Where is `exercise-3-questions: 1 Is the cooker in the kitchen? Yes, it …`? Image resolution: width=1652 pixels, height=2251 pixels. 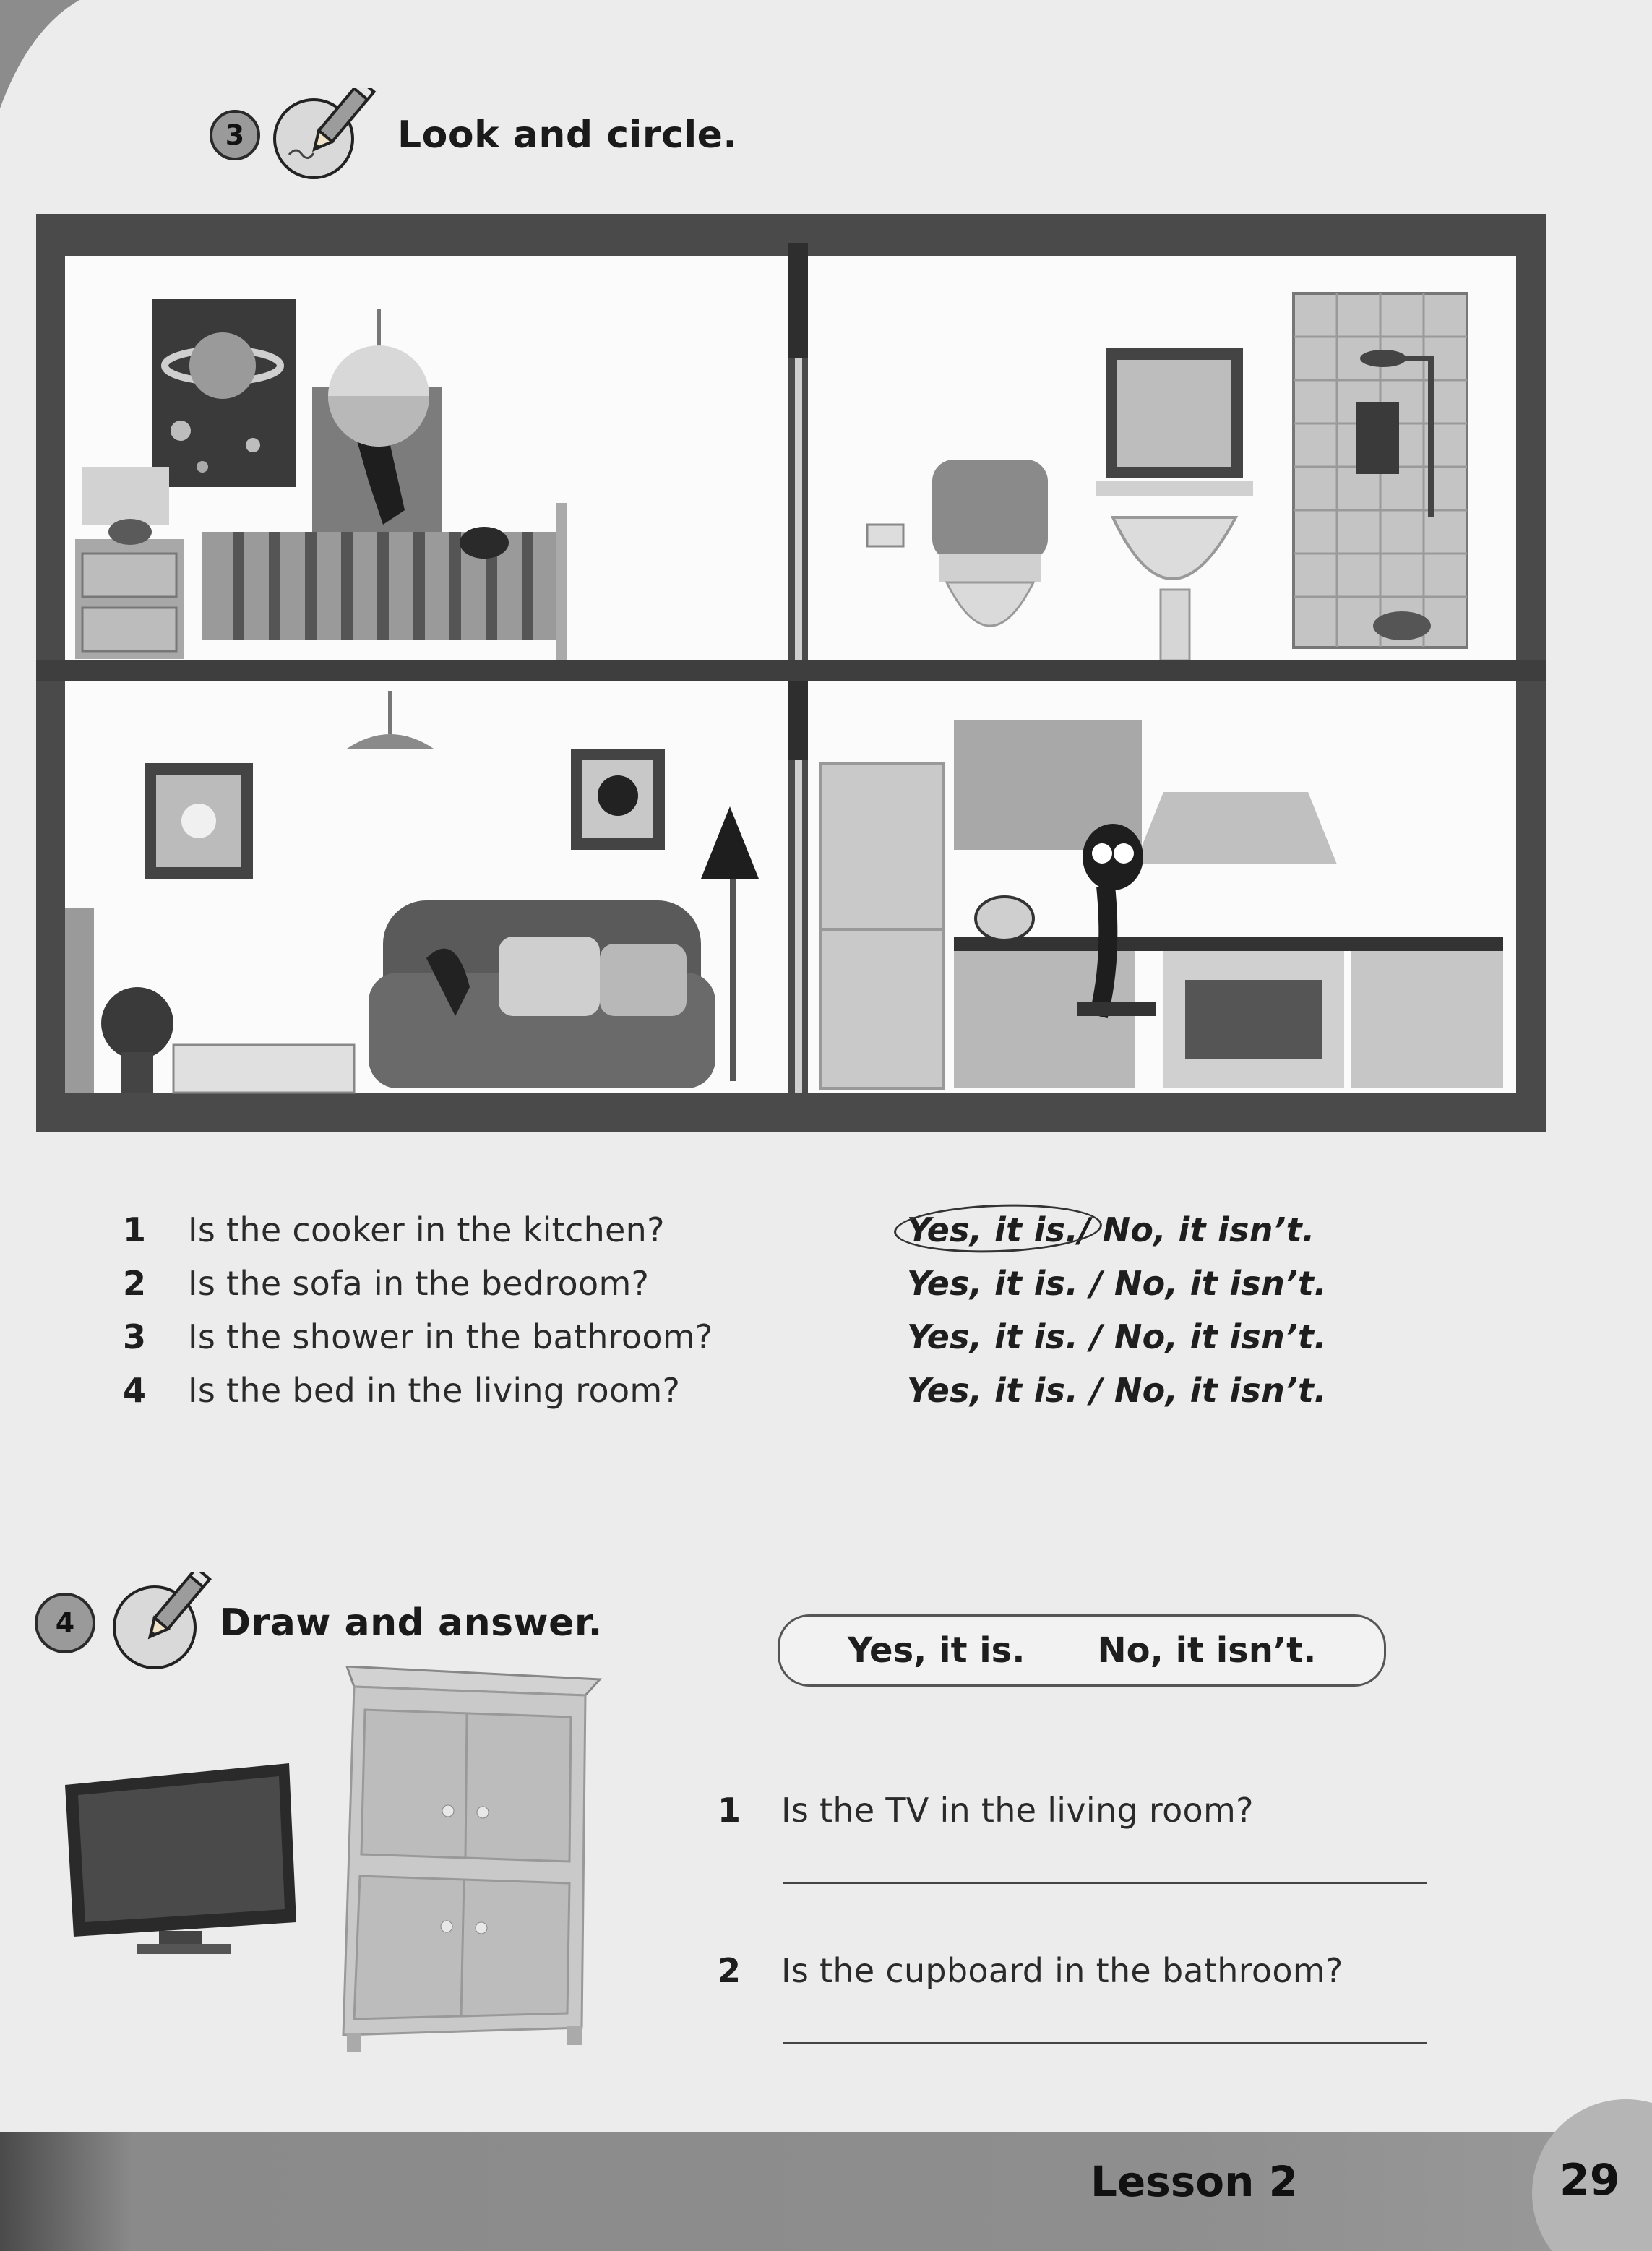
exercise-3-questions: 1 Is the cooker in the kitchen? Yes, it … is located at coordinates (759, 1308).